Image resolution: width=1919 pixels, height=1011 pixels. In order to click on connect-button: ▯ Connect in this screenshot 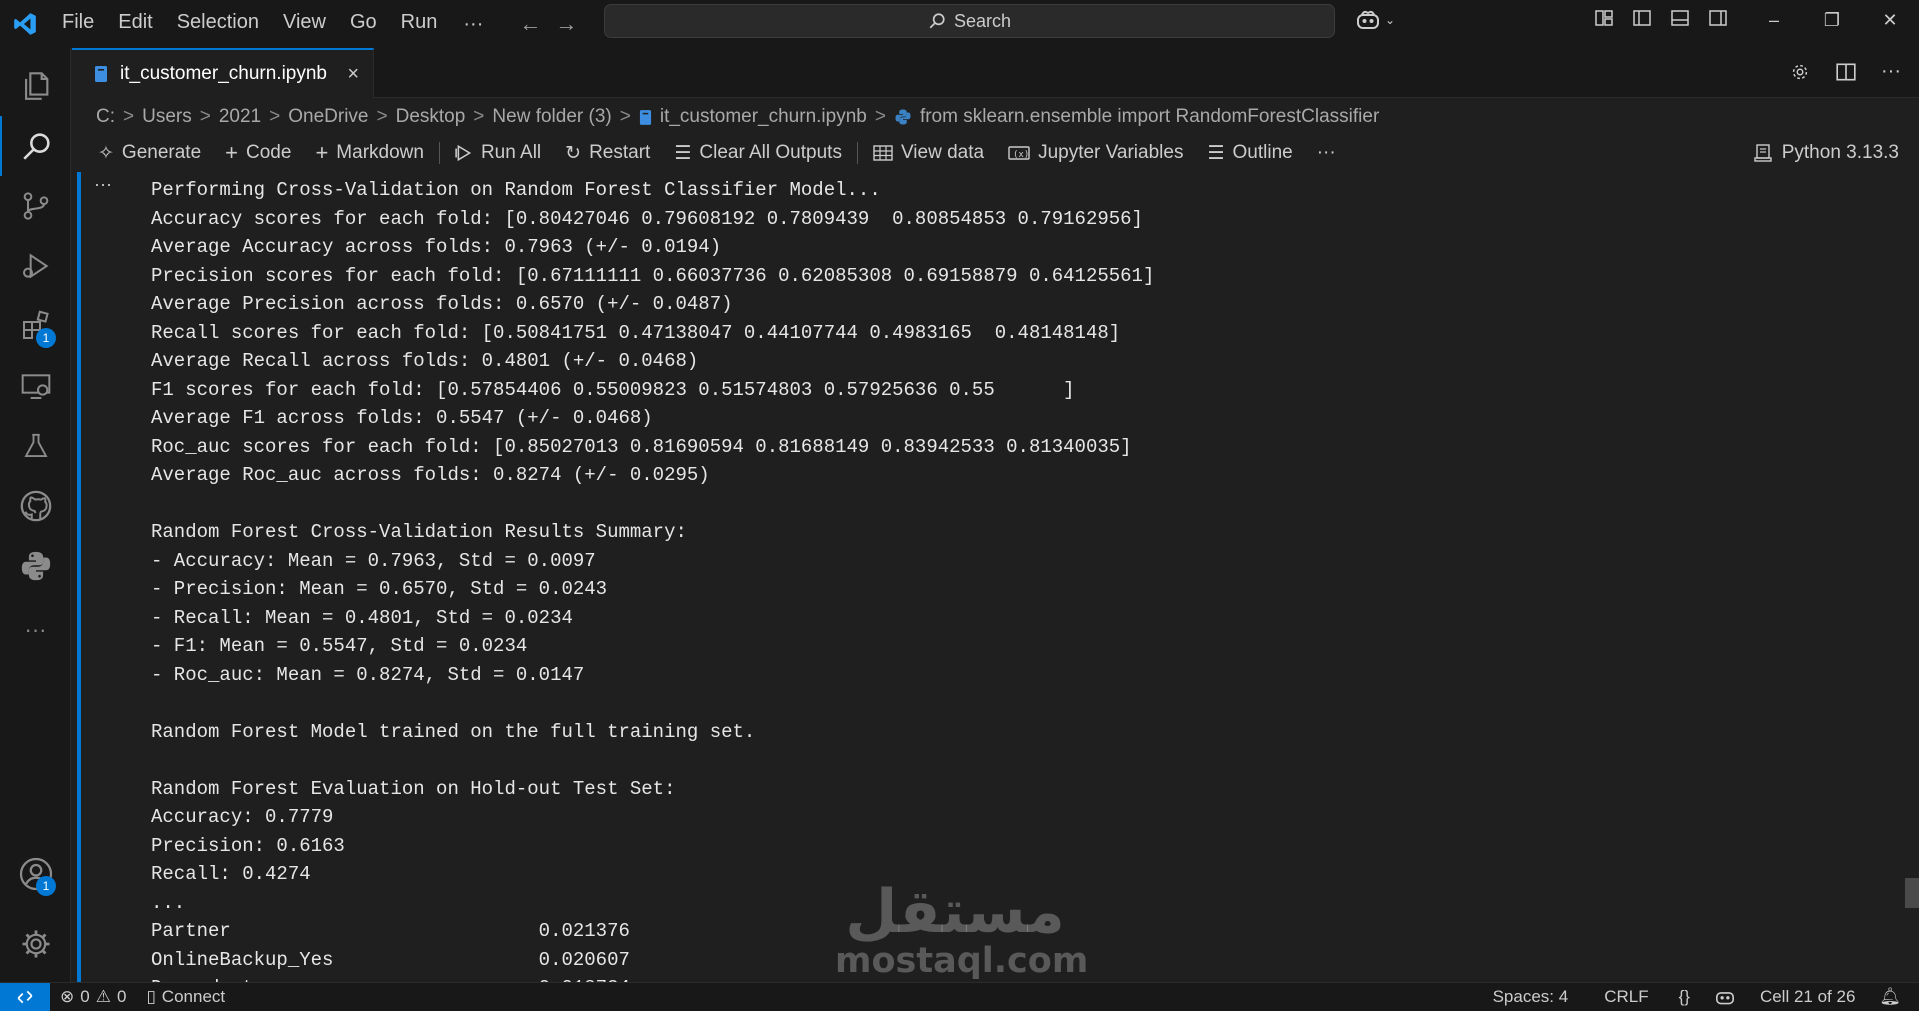, I will do `click(185, 997)`.